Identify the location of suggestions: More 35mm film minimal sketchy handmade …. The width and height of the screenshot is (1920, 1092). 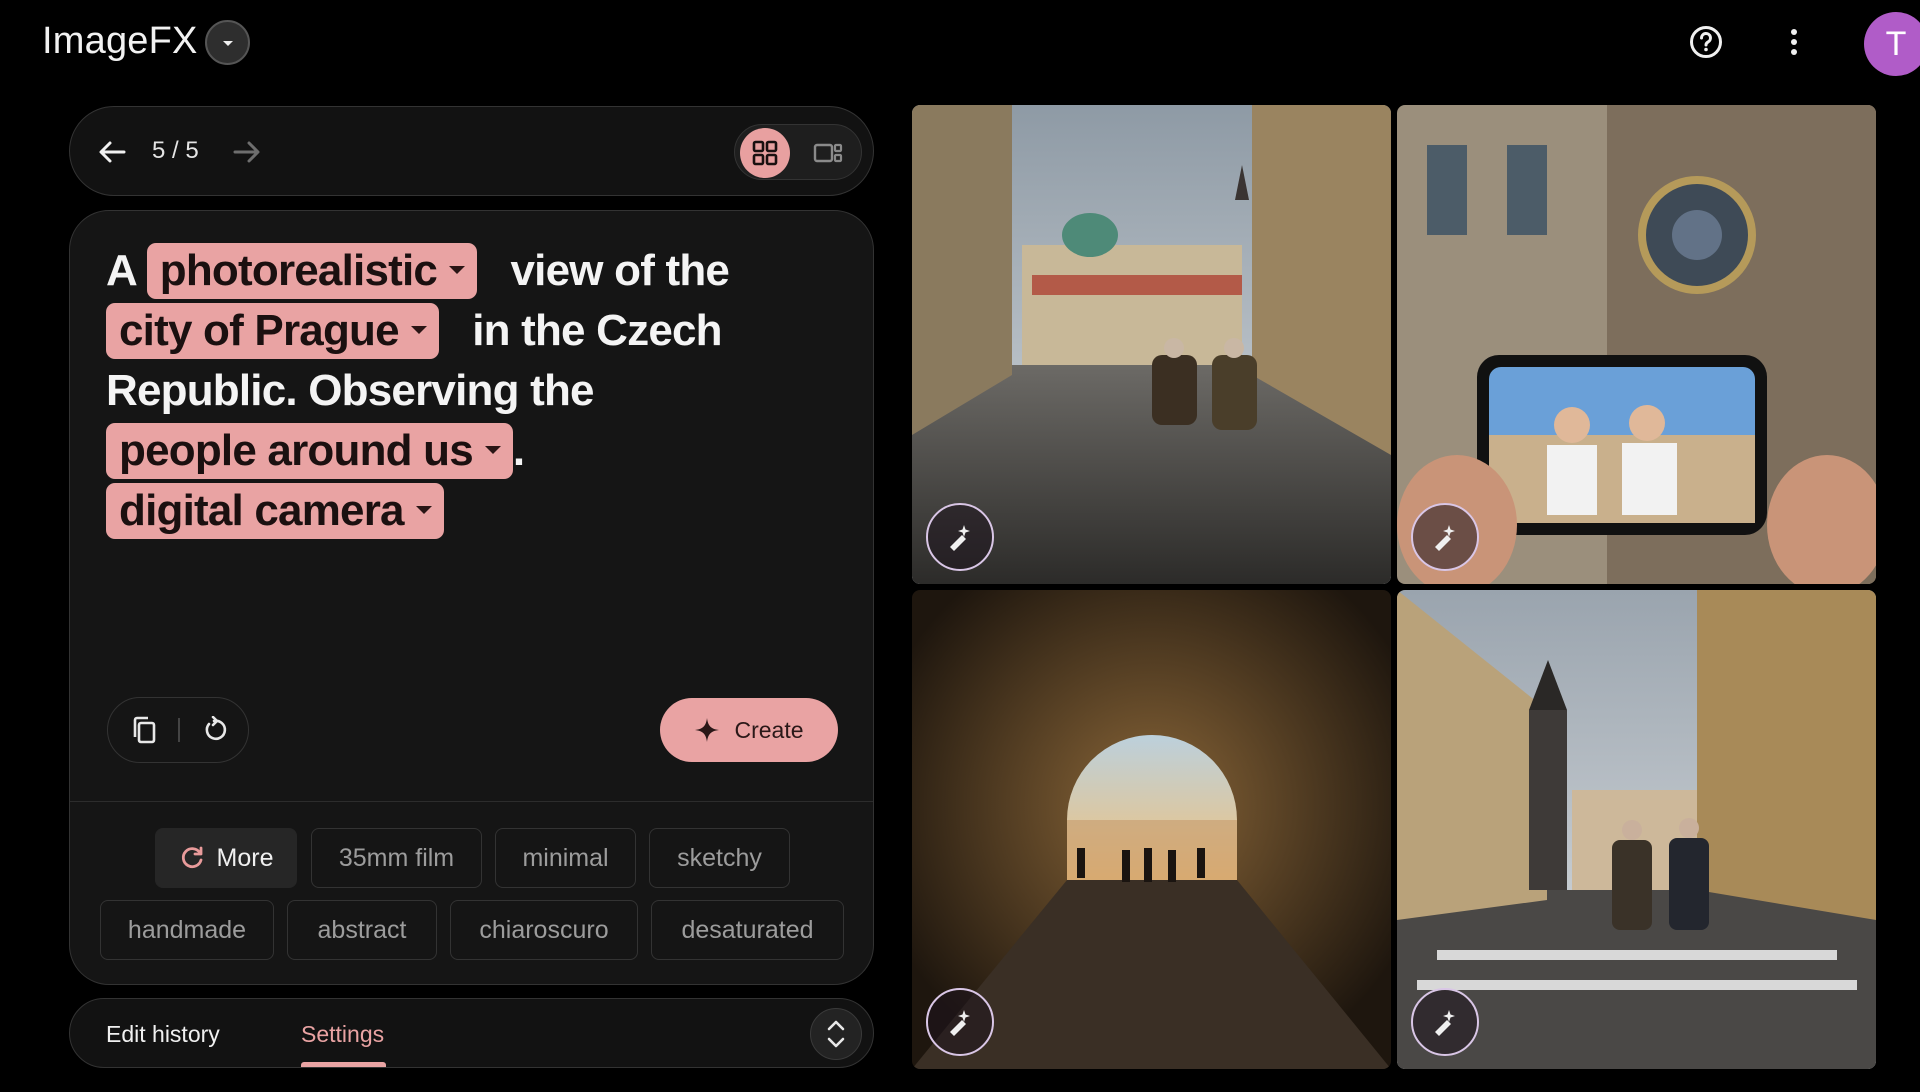
(471, 892).